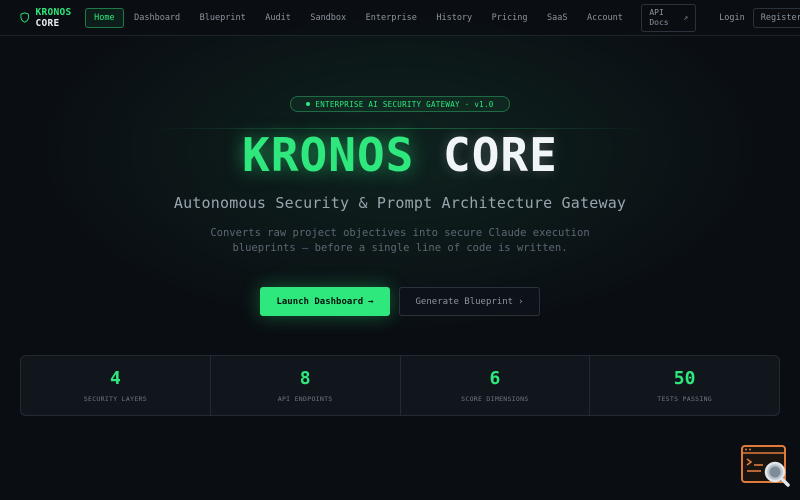 Image resolution: width=800 pixels, height=500 pixels. What do you see at coordinates (328, 18) in the screenshot?
I see `nav-sandbox: Sandbox` at bounding box center [328, 18].